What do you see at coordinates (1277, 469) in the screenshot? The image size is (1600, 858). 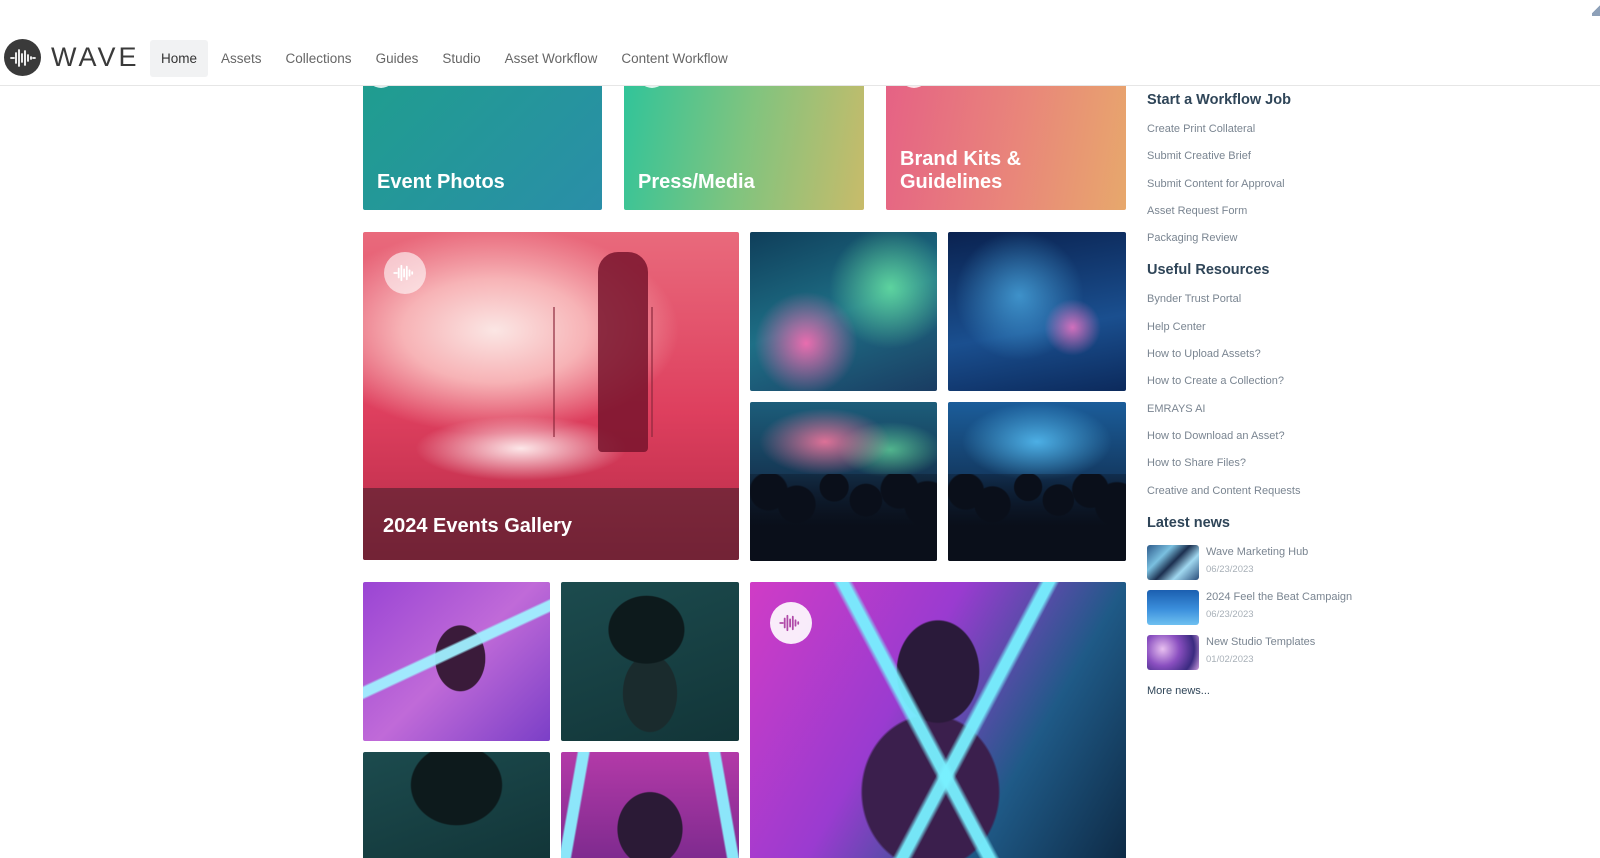 I see `resource-link: How to Share Files?` at bounding box center [1277, 469].